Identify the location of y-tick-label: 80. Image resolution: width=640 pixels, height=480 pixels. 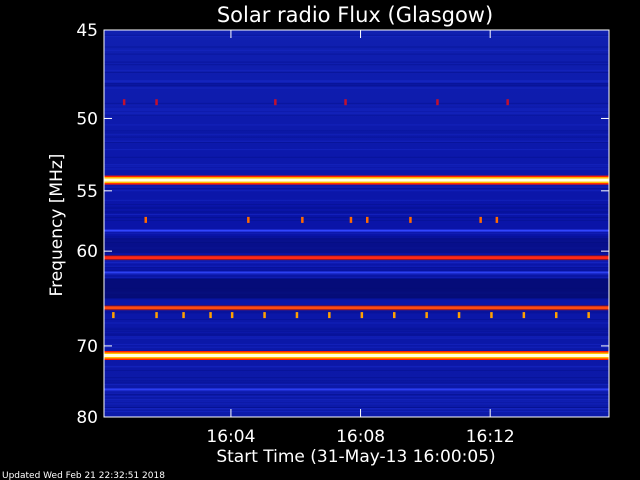
(87, 418).